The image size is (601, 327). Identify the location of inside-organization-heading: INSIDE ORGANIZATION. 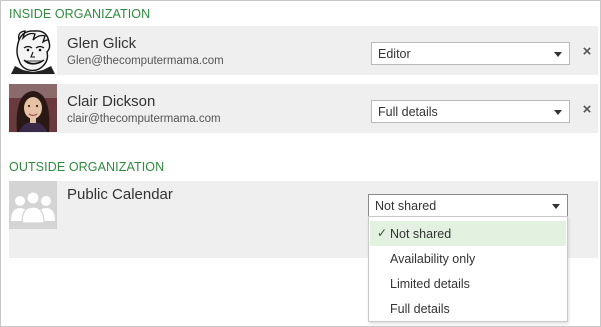
(80, 14).